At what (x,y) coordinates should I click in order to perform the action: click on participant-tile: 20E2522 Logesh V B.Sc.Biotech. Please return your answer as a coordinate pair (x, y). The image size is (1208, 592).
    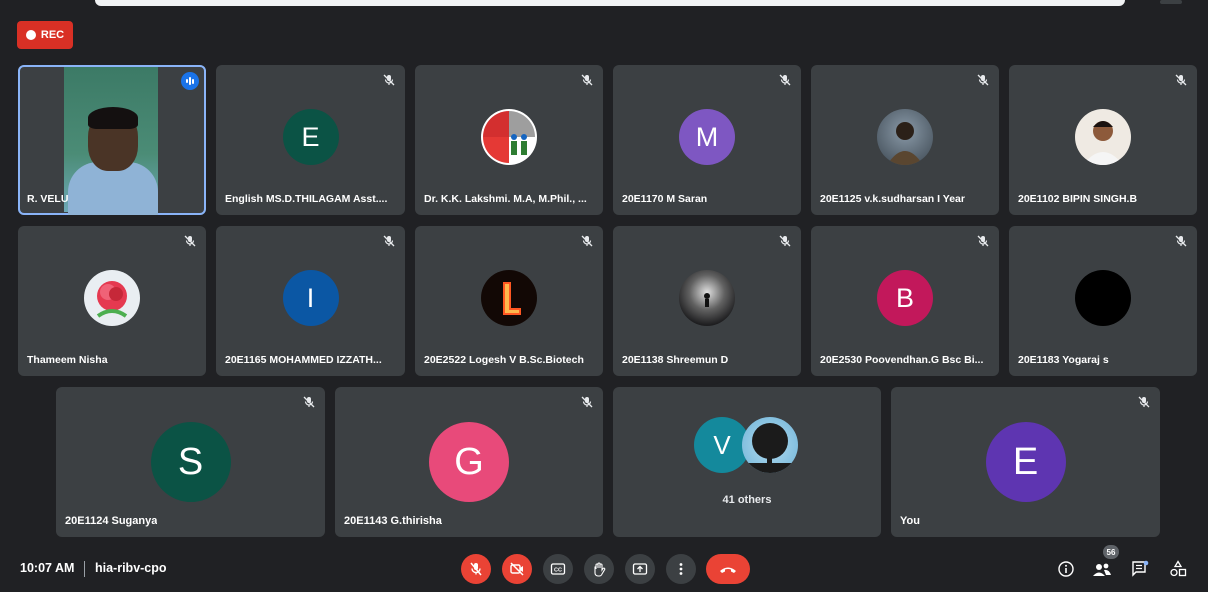
    Looking at the image, I should click on (509, 301).